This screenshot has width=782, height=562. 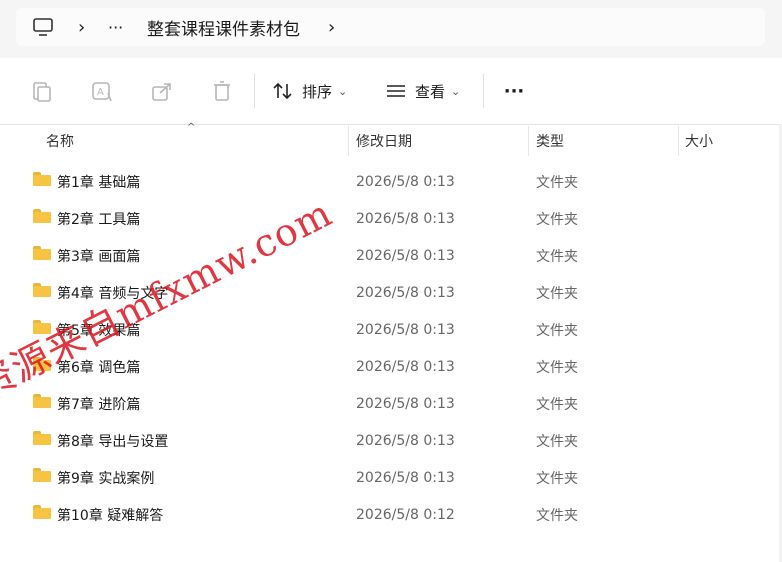 I want to click on rename-icon: A, so click(x=102, y=92).